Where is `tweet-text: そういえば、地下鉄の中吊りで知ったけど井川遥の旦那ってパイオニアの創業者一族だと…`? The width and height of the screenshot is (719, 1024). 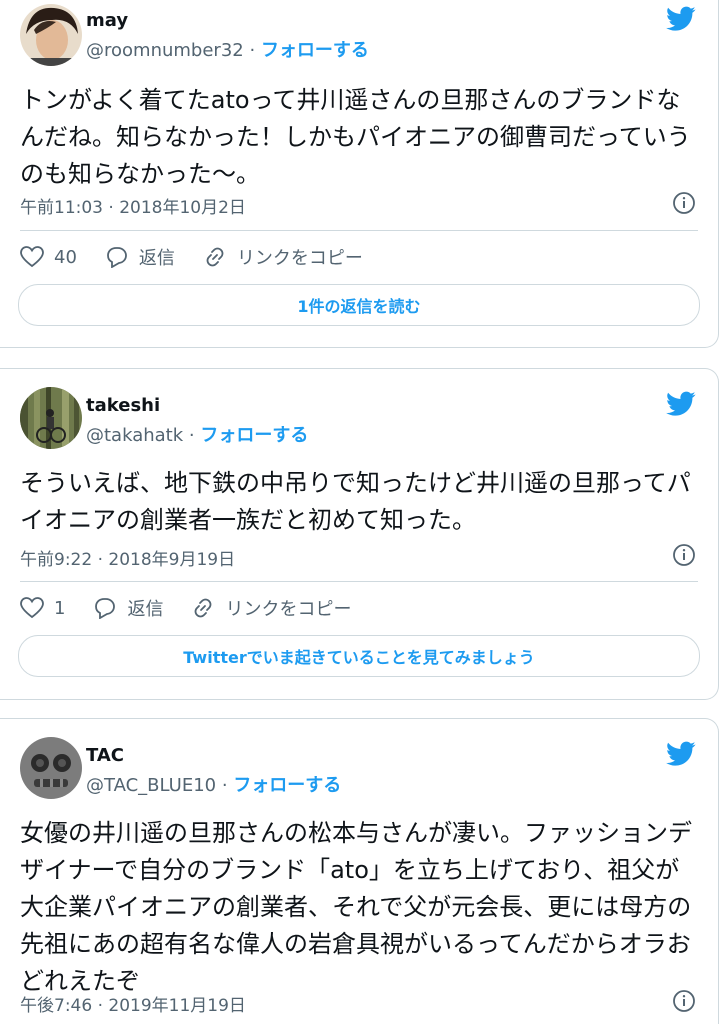
tweet-text: そういえば、地下鉄の中吊りで知ったけど井川遥の旦那ってパイオニアの創業者一族だと… is located at coordinates (355, 501).